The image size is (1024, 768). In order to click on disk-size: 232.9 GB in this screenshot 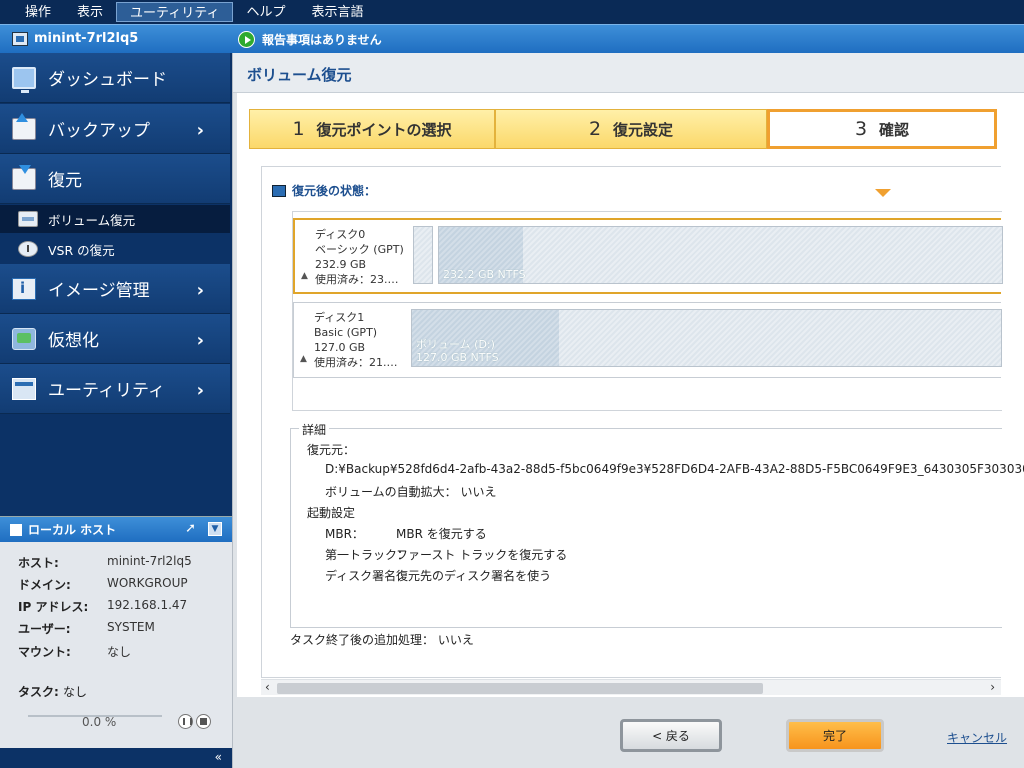, I will do `click(341, 264)`.